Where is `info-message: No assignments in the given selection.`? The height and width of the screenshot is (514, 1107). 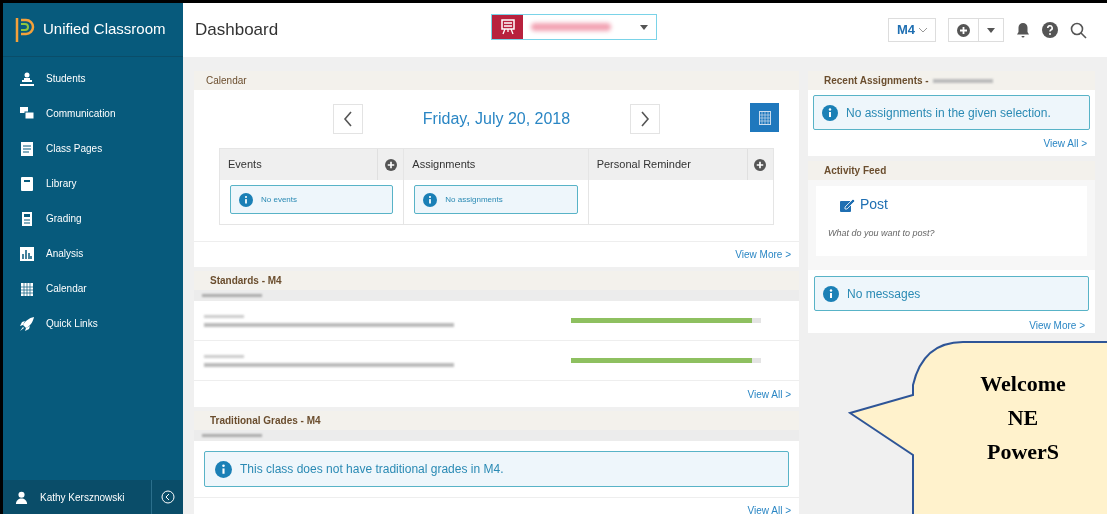 info-message: No assignments in the given selection. is located at coordinates (951, 112).